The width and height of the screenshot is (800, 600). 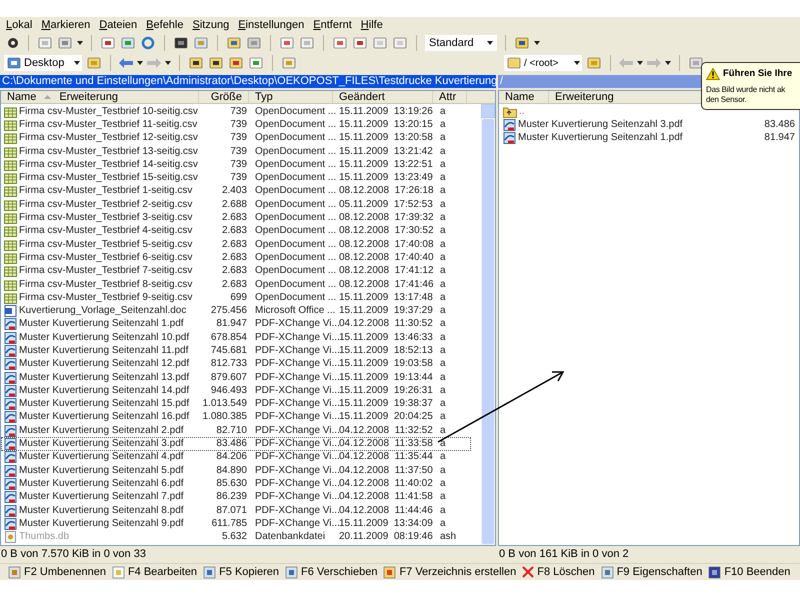 I want to click on file-row: Muster Kuvertierung Seitenzahl 6.pdf 85.630 PDF-XChange Vi...04.12.2008 11:40:02 a, so click(x=236, y=484).